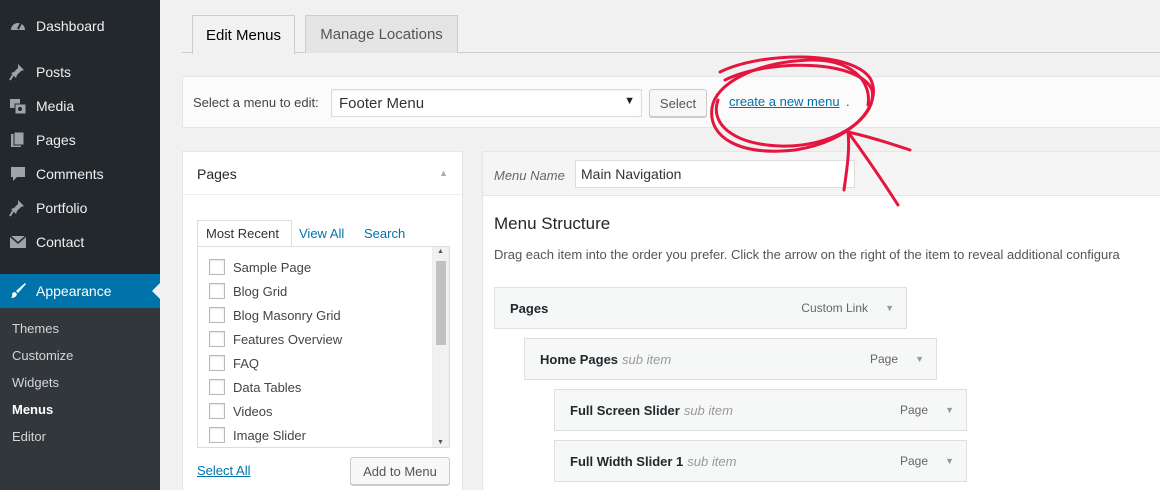  I want to click on tab-manage-locations: Manage Locations, so click(381, 34).